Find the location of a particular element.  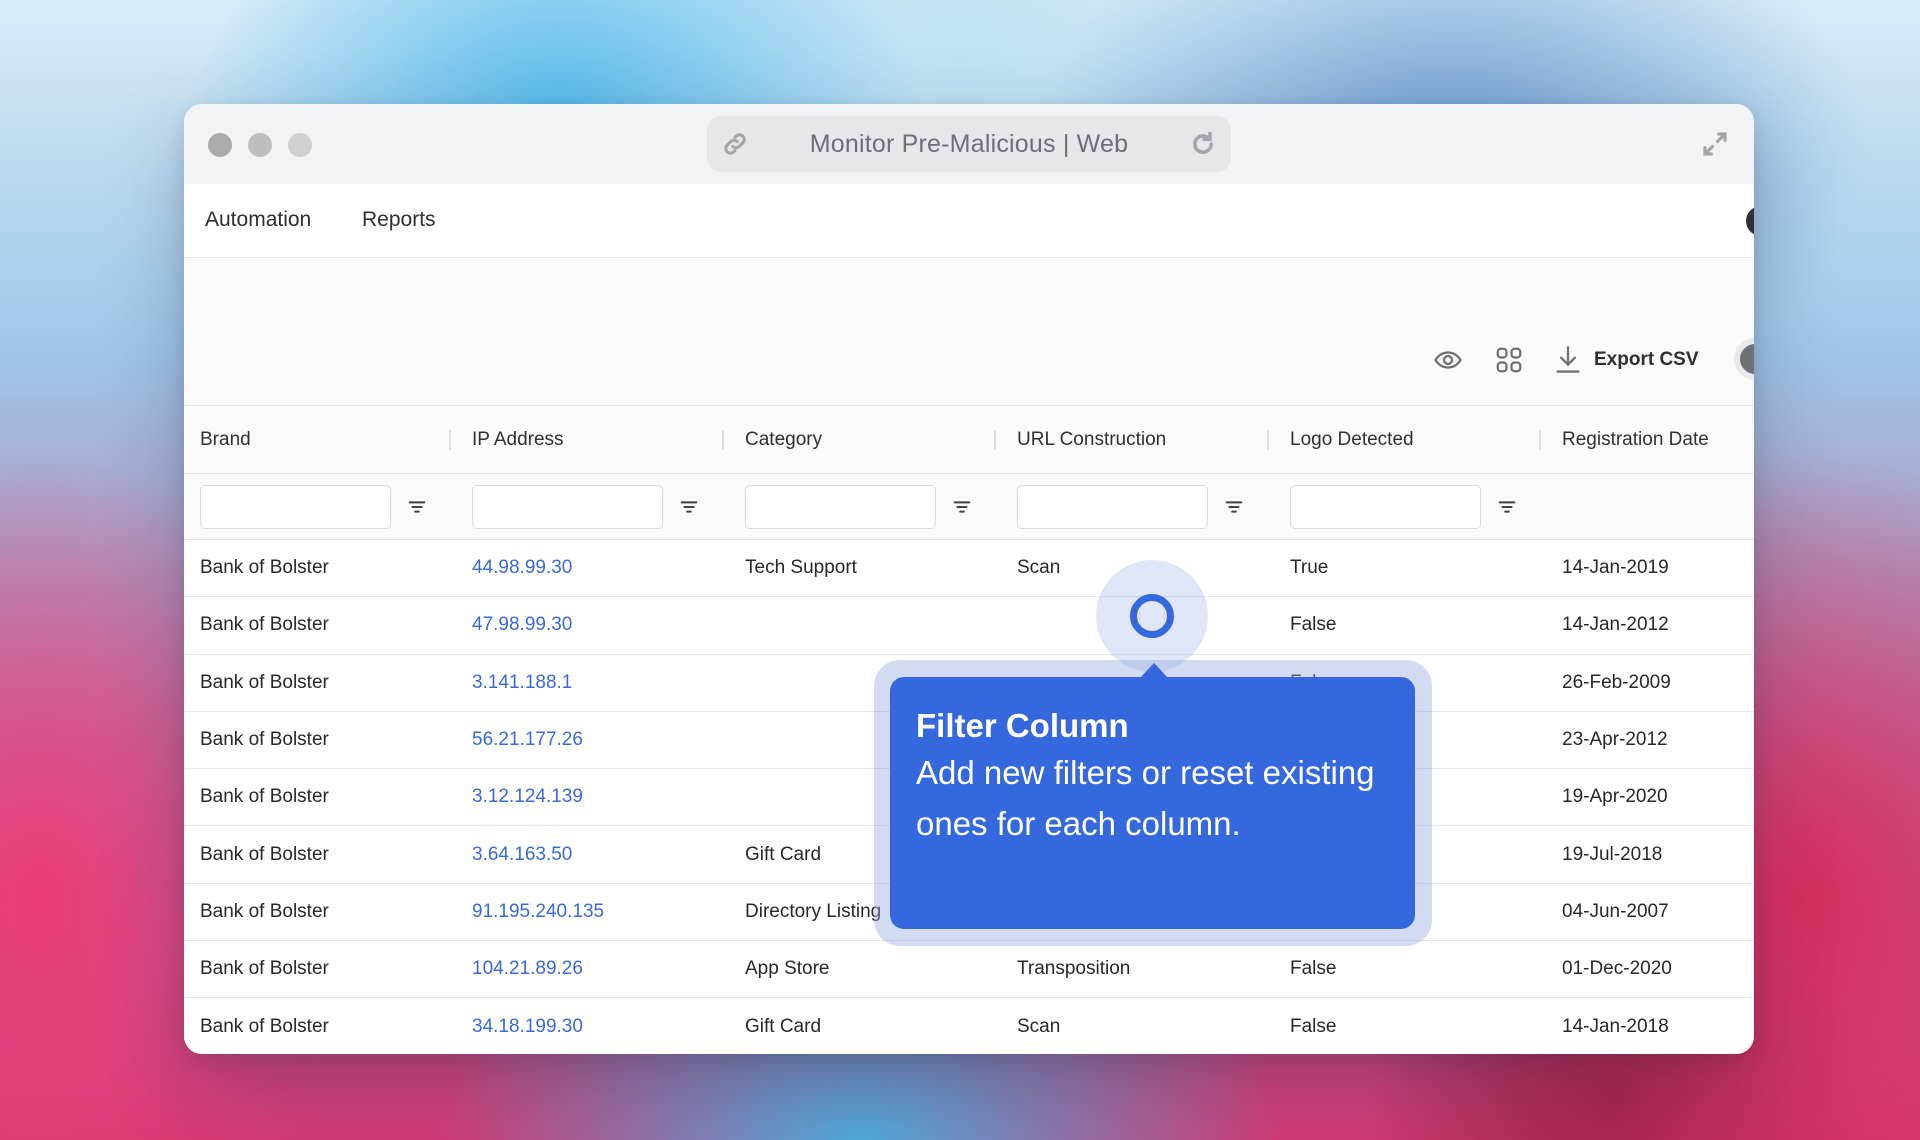

column-header-url-construction: URL Construction is located at coordinates (1091, 439).